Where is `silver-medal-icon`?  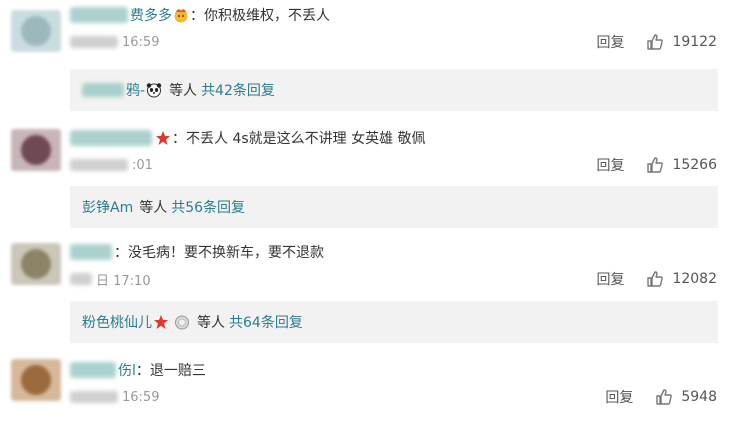 silver-medal-icon is located at coordinates (182, 322).